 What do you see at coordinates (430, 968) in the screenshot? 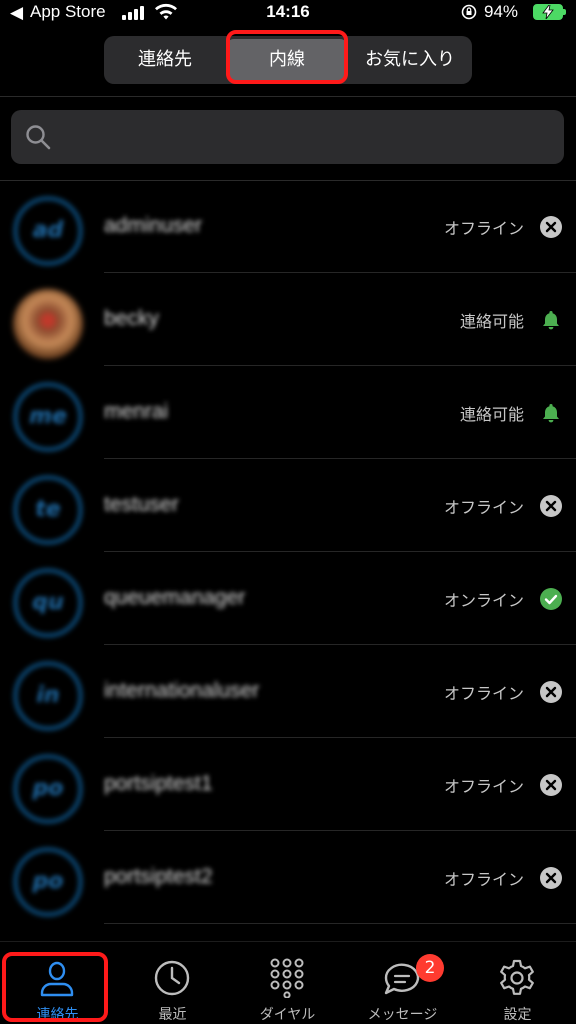
I see `unread-badge: 2` at bounding box center [430, 968].